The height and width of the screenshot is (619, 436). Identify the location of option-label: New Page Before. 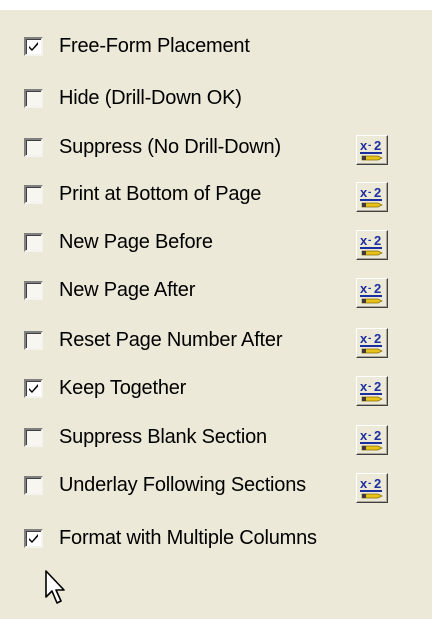
(136, 241).